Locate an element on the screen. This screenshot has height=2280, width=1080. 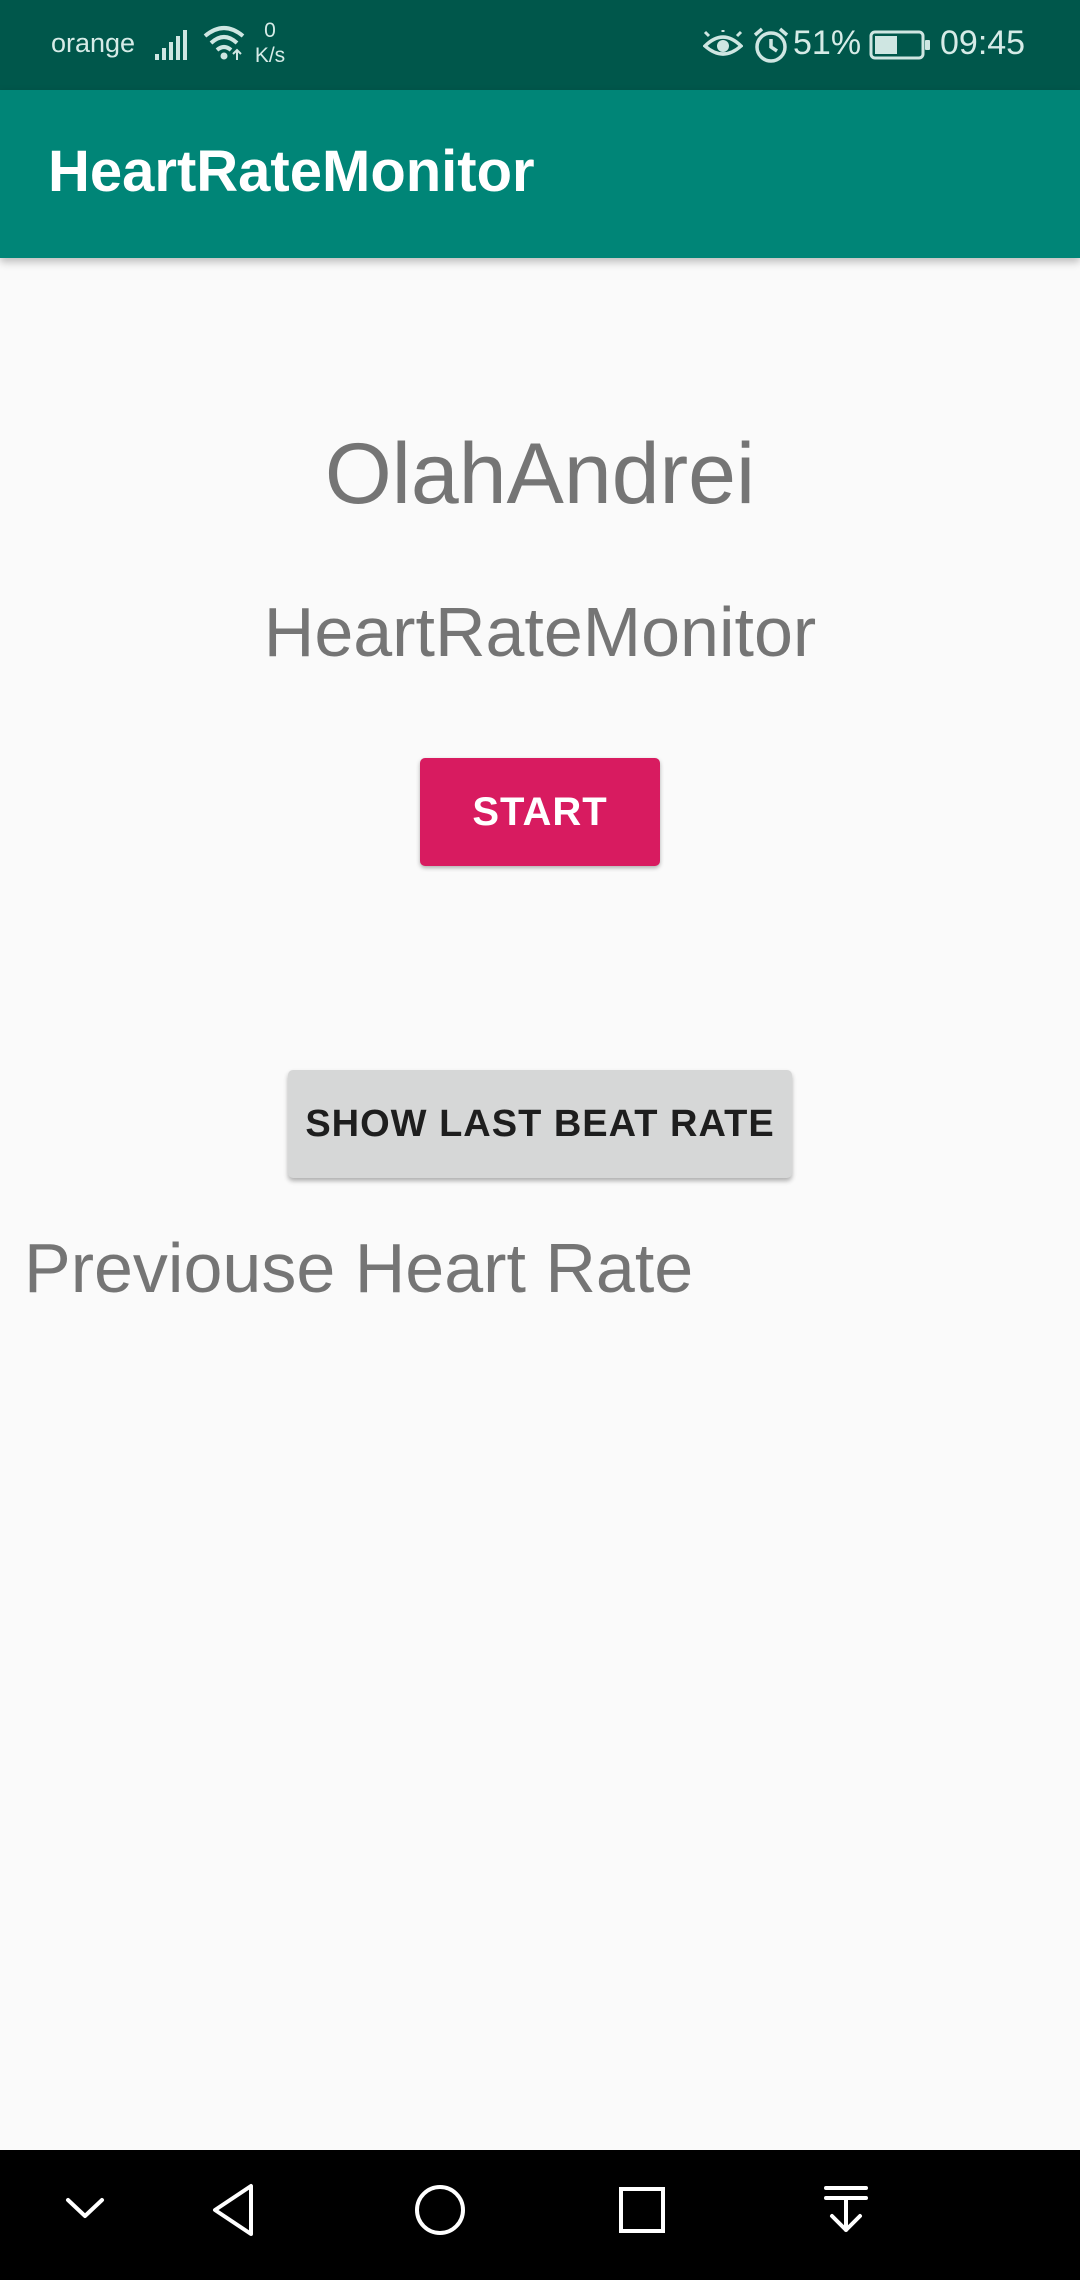
previous-heart-rate-label: Previouse Heart Rate is located at coordinates (359, 1268).